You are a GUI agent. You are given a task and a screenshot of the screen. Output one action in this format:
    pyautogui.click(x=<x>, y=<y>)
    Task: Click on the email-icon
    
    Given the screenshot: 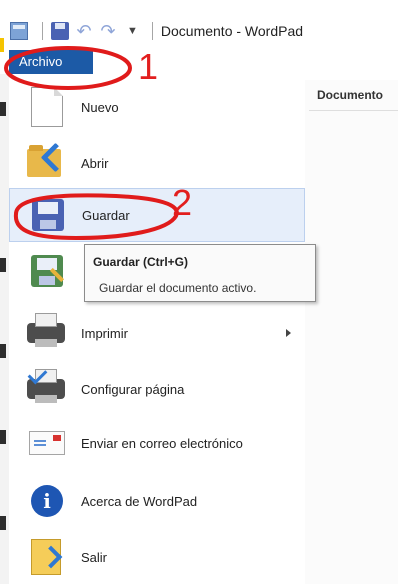 What is the action you would take?
    pyautogui.click(x=47, y=443)
    